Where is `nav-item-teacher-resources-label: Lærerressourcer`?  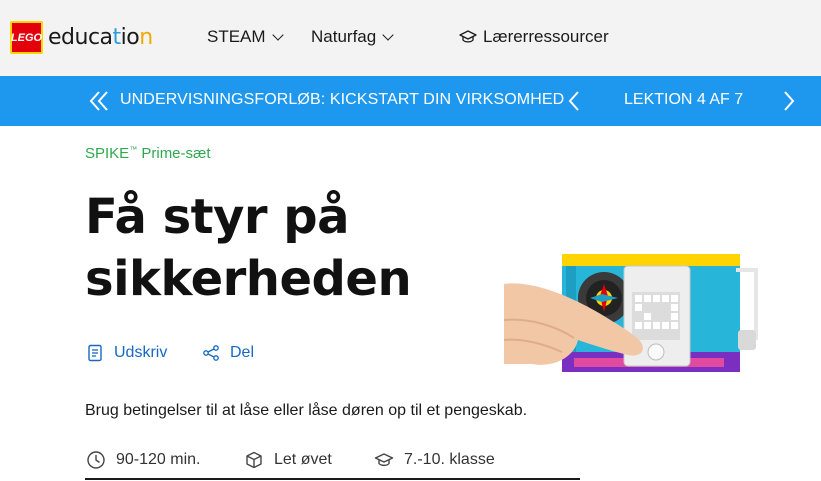 nav-item-teacher-resources-label: Lærerressourcer is located at coordinates (546, 36).